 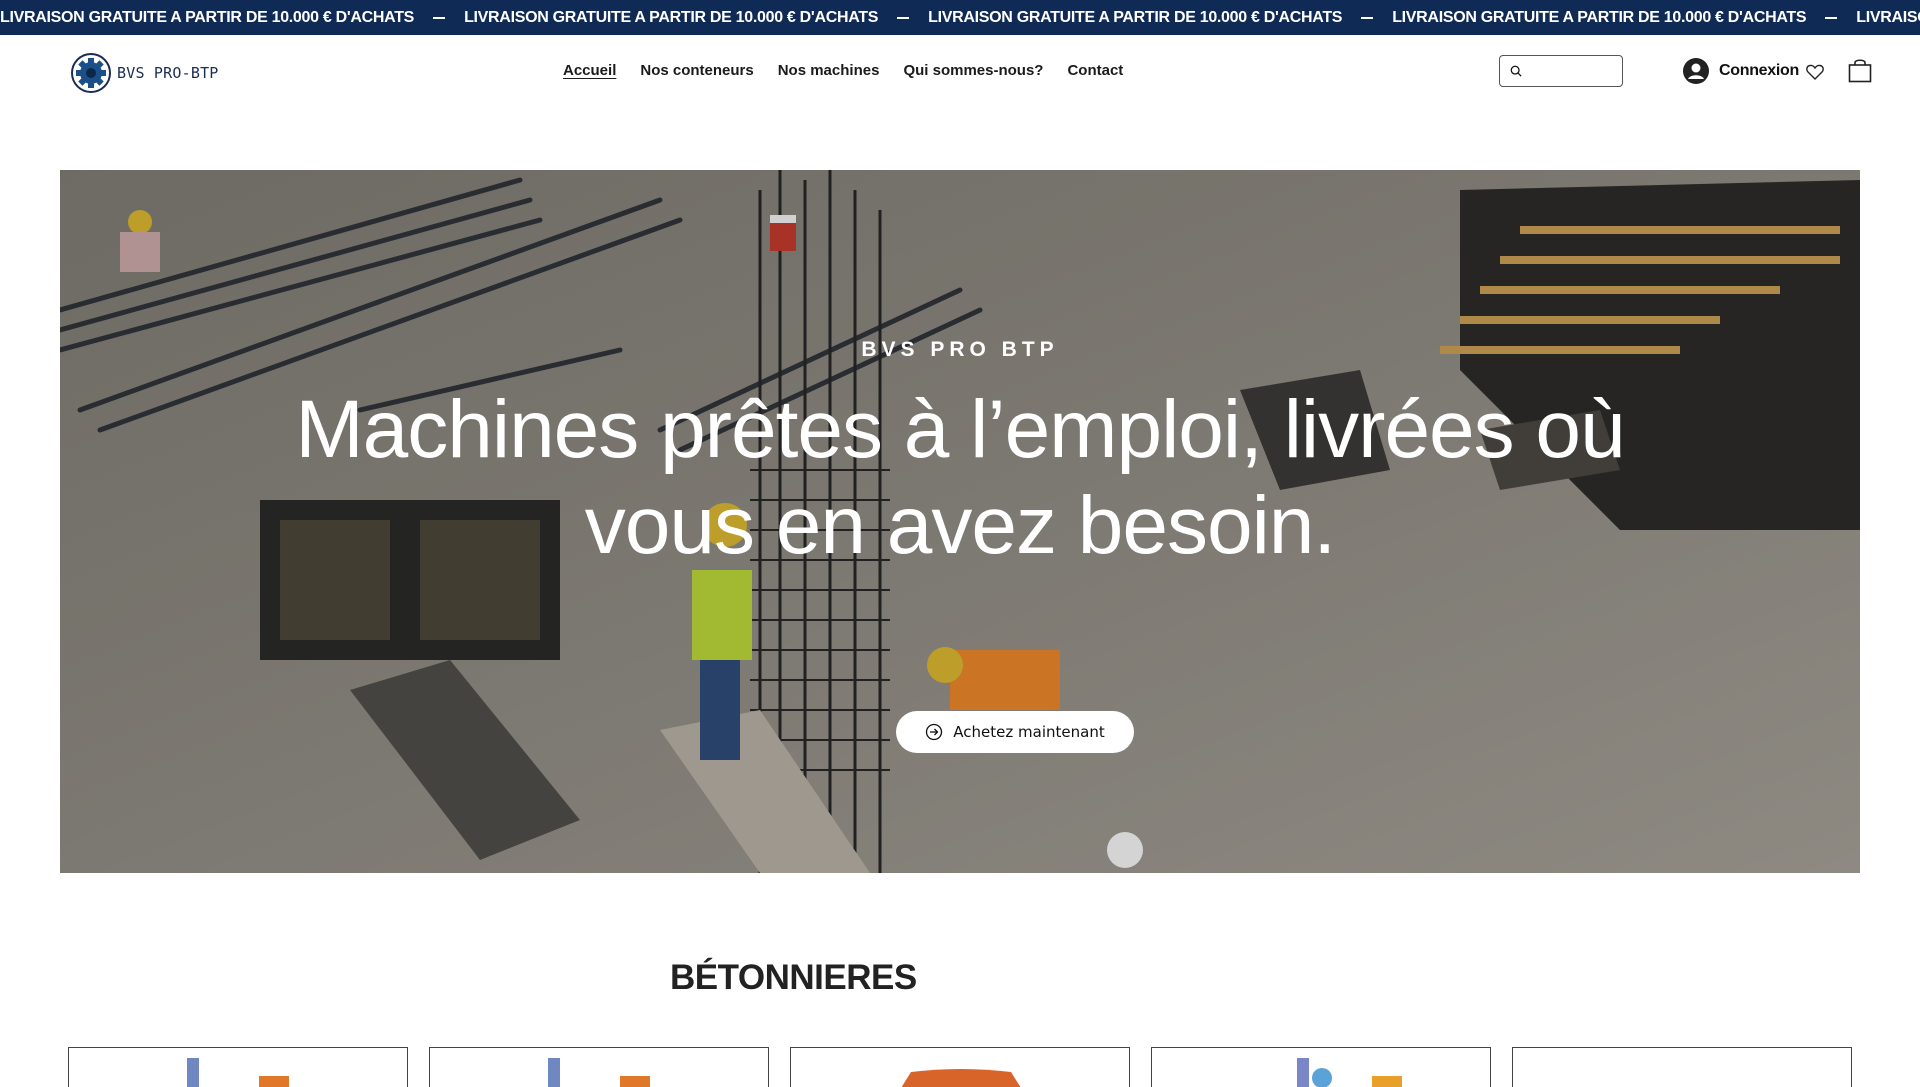 I want to click on nav-item-qui-sommes-nous: Qui sommes-nous?, so click(x=973, y=70).